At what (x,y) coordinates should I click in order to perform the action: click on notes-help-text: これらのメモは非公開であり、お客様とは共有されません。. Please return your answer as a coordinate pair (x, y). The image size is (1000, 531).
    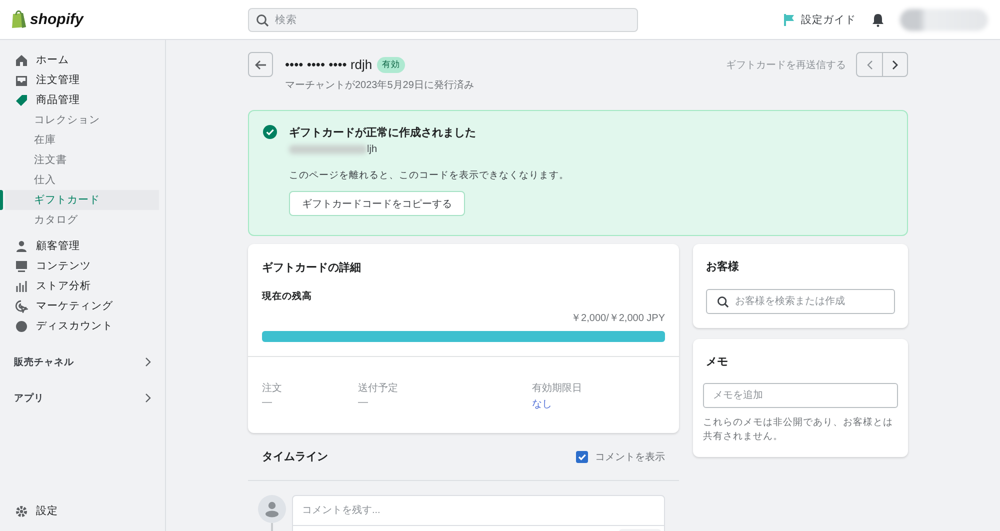
    Looking at the image, I should click on (798, 430).